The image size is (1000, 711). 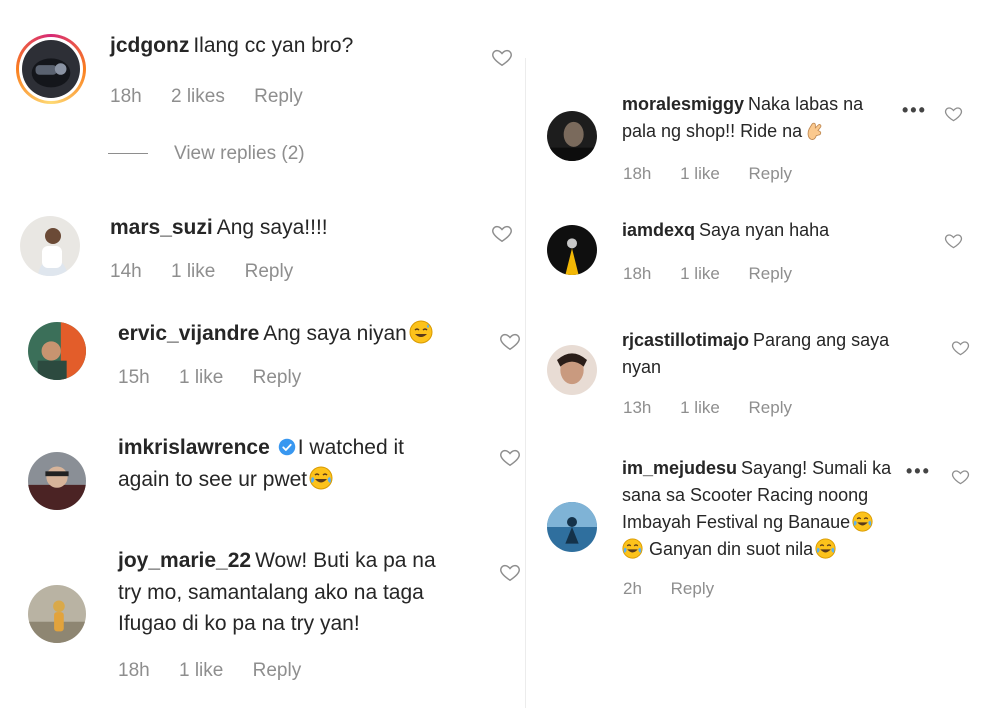 I want to click on comment-body-line: Ang saya!!!!, so click(x=272, y=227).